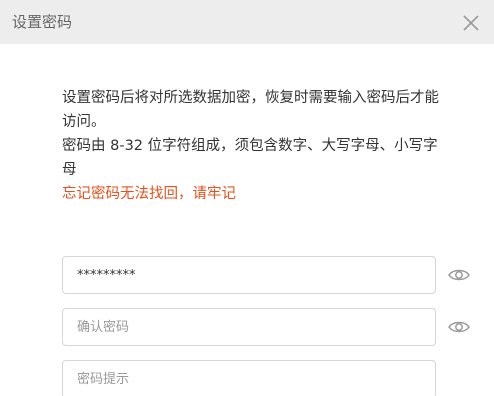 This screenshot has width=494, height=396. I want to click on close-icon, so click(471, 23).